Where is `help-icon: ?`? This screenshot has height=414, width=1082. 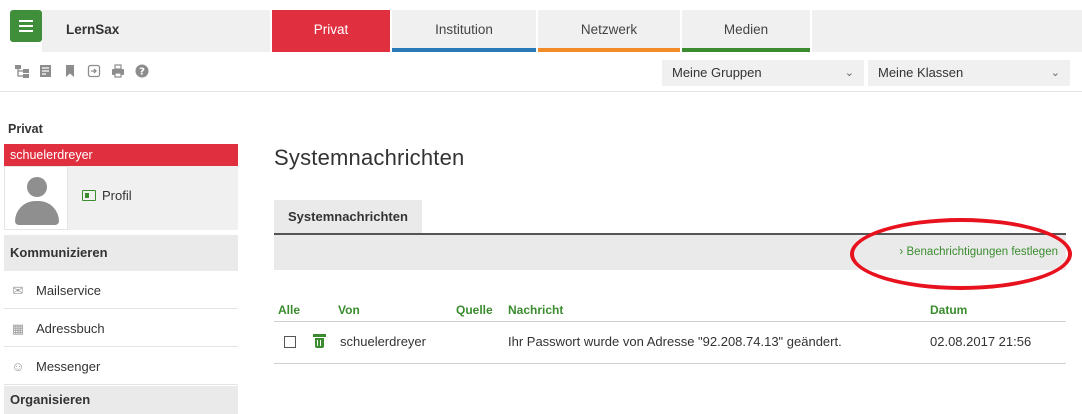 help-icon: ? is located at coordinates (142, 72).